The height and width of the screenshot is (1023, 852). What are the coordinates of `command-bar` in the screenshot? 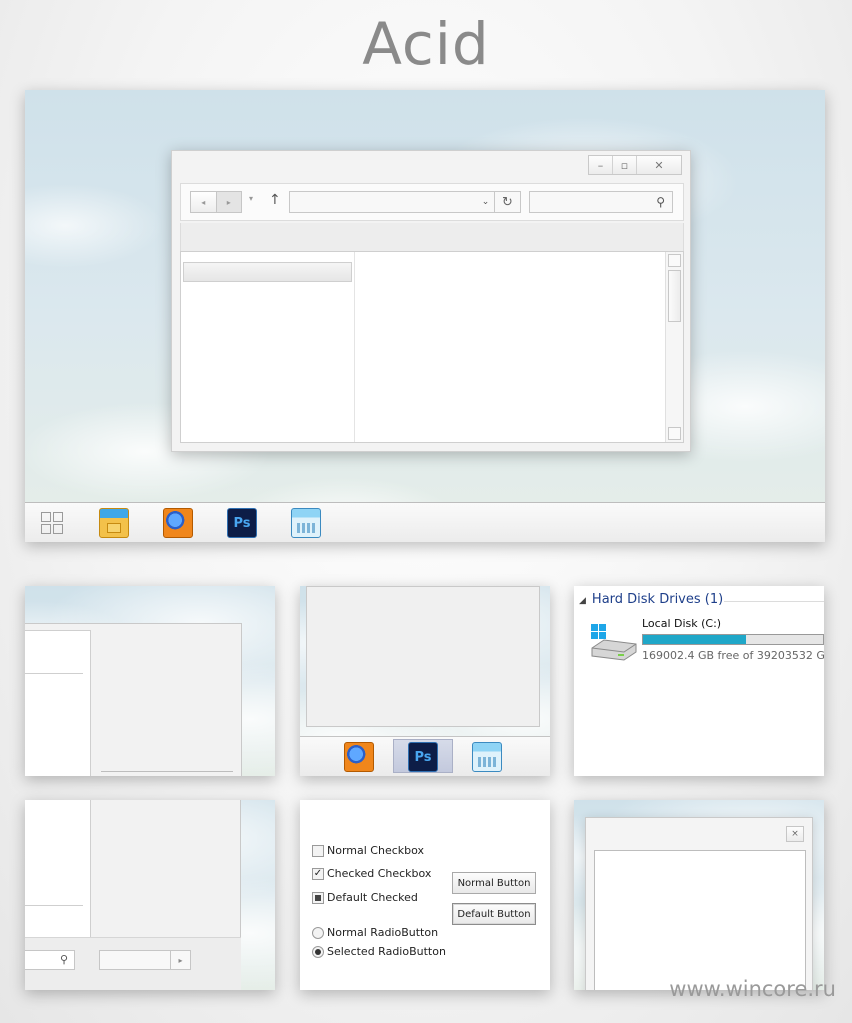 It's located at (432, 237).